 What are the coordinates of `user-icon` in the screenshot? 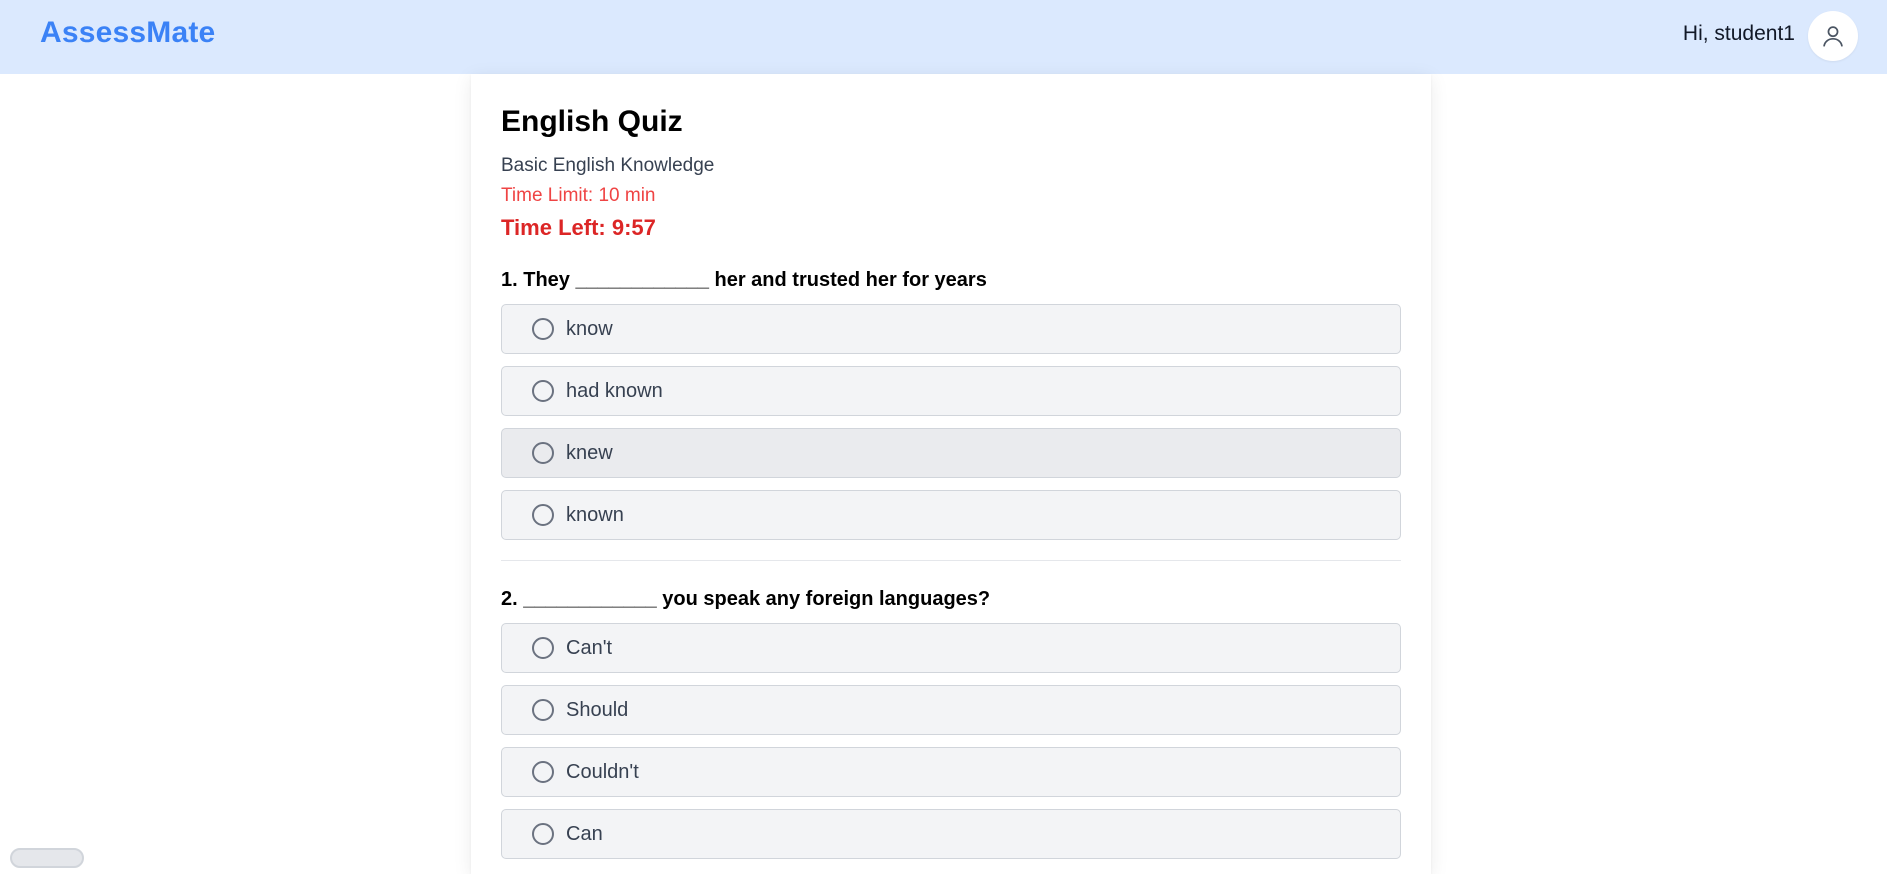 It's located at (1833, 36).